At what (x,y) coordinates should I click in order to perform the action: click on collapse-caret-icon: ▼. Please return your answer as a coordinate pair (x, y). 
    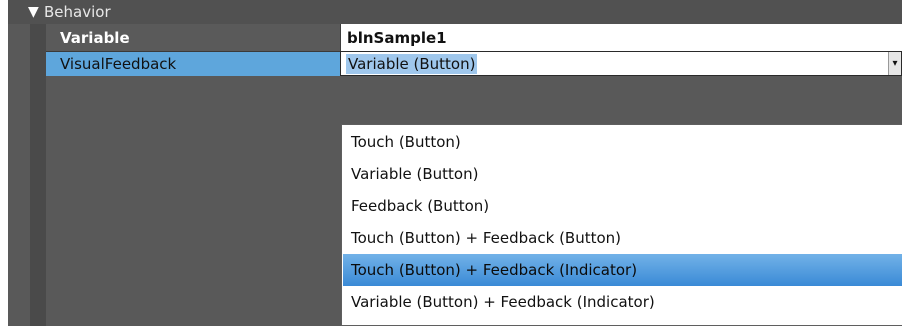
    Looking at the image, I should click on (33, 12).